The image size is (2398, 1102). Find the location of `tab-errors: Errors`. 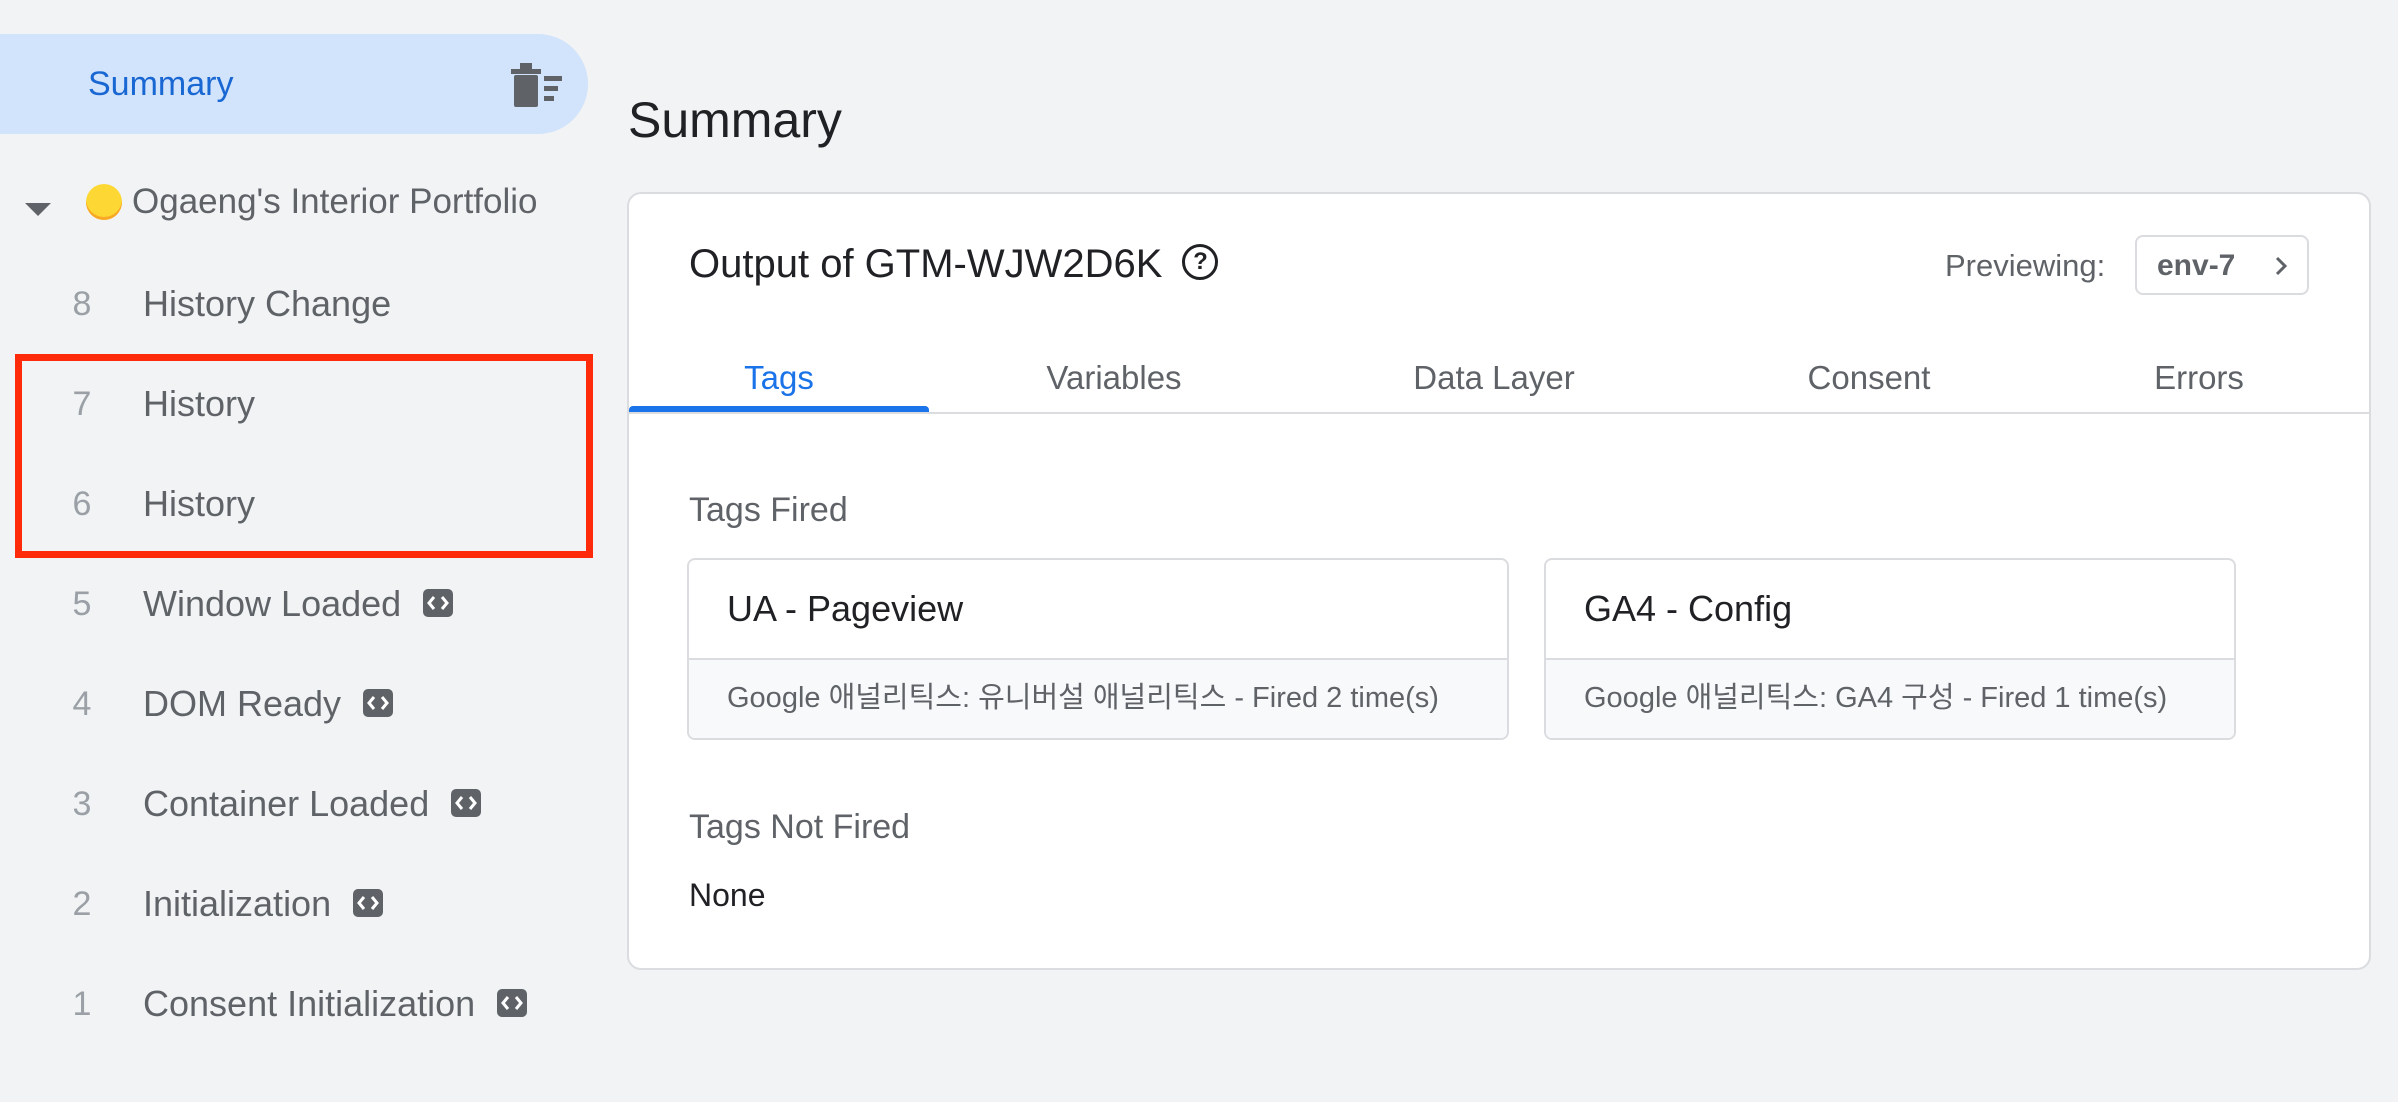

tab-errors: Errors is located at coordinates (2199, 362).